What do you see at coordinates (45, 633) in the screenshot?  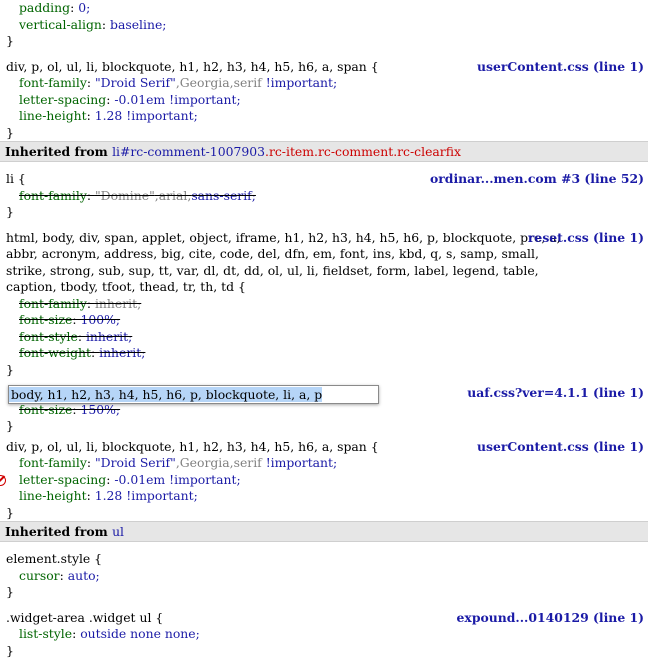 I see `property-name: list-style` at bounding box center [45, 633].